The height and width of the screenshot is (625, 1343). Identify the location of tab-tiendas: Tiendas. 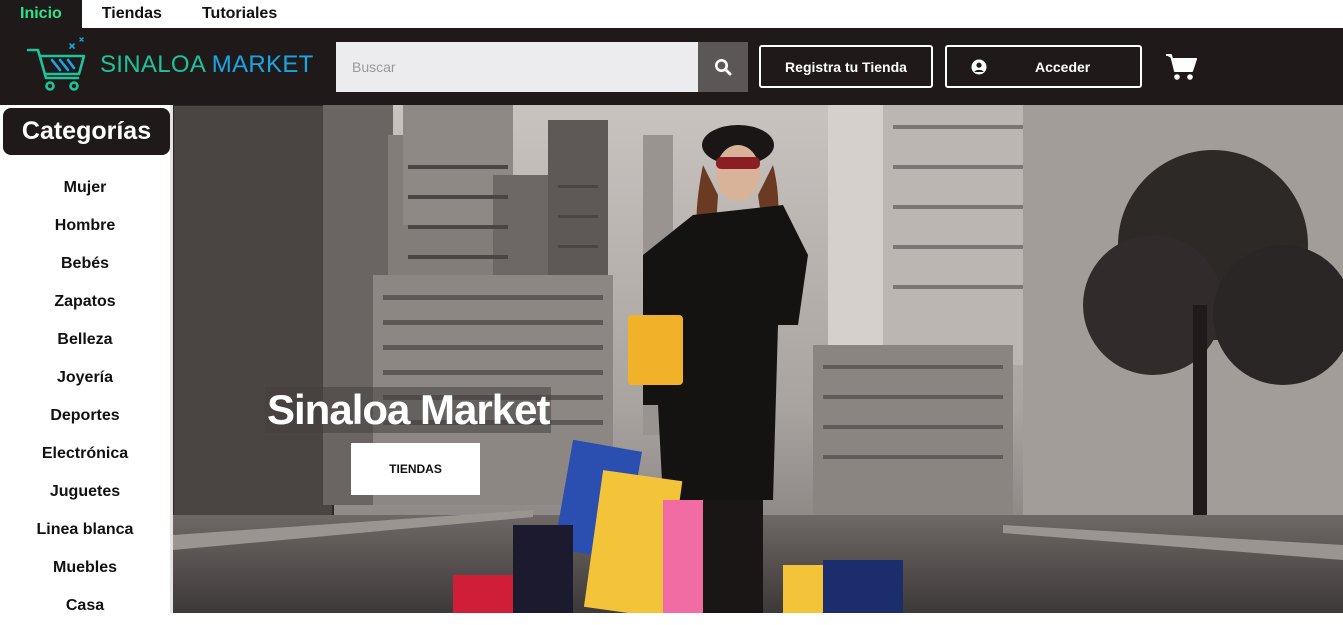
(132, 14).